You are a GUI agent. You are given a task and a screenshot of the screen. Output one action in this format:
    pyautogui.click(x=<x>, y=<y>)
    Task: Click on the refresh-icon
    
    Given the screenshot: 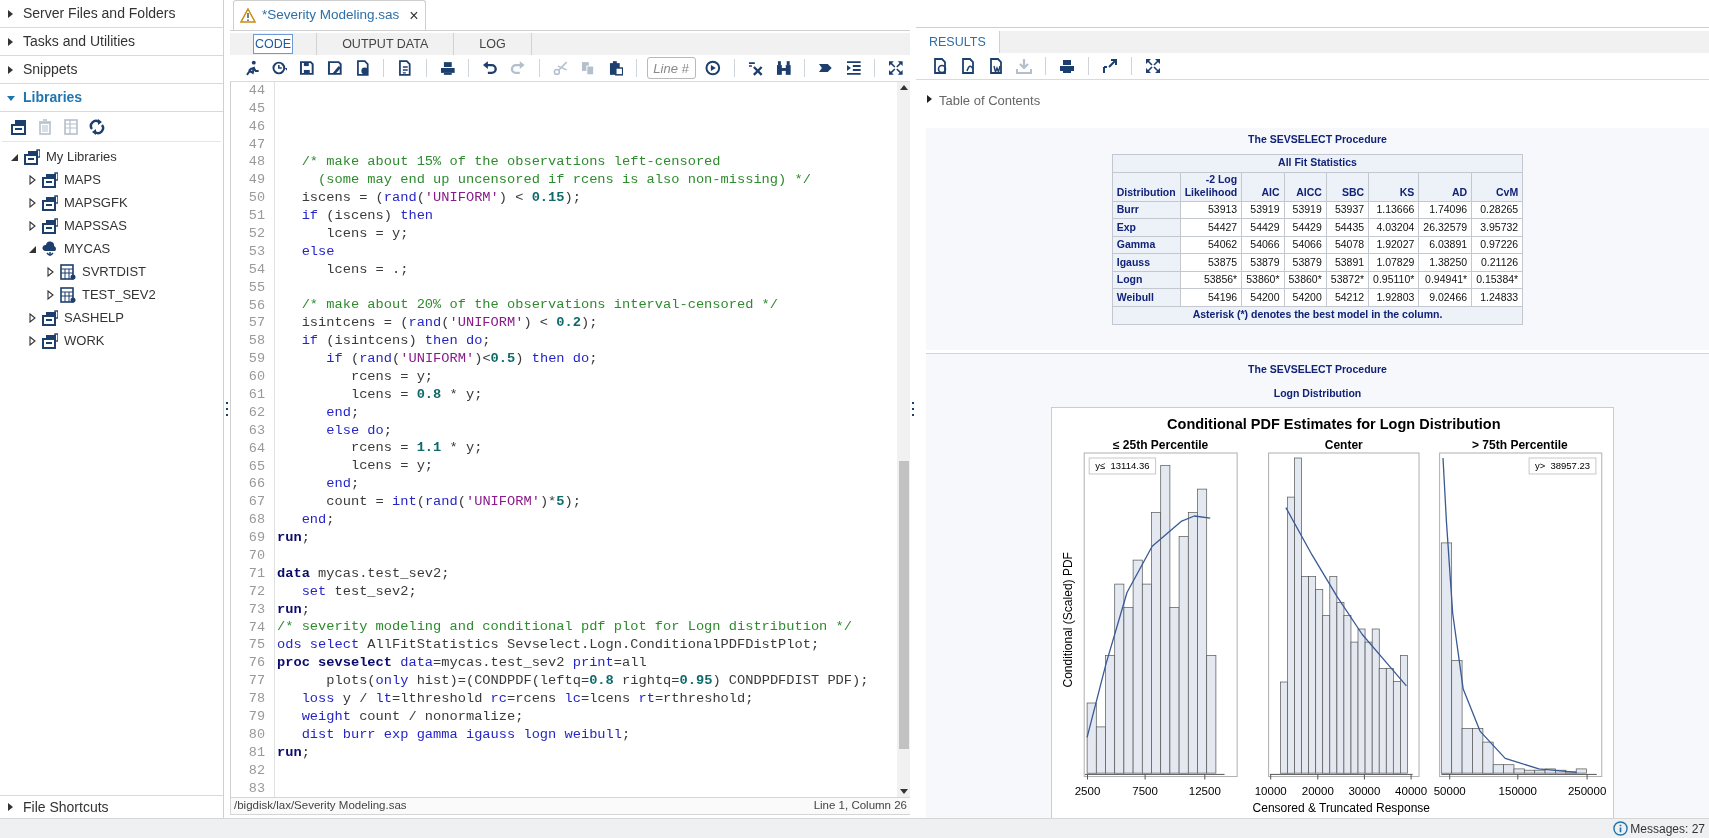 What is the action you would take?
    pyautogui.click(x=97, y=126)
    